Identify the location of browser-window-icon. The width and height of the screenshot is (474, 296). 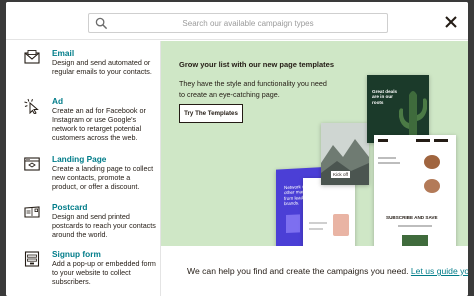
(32, 164).